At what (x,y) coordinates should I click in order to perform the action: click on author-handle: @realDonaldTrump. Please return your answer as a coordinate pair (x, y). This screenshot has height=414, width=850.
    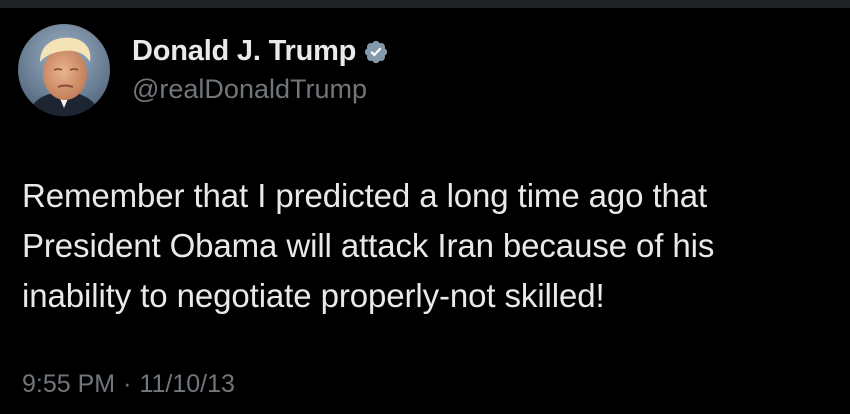
    Looking at the image, I should click on (260, 89).